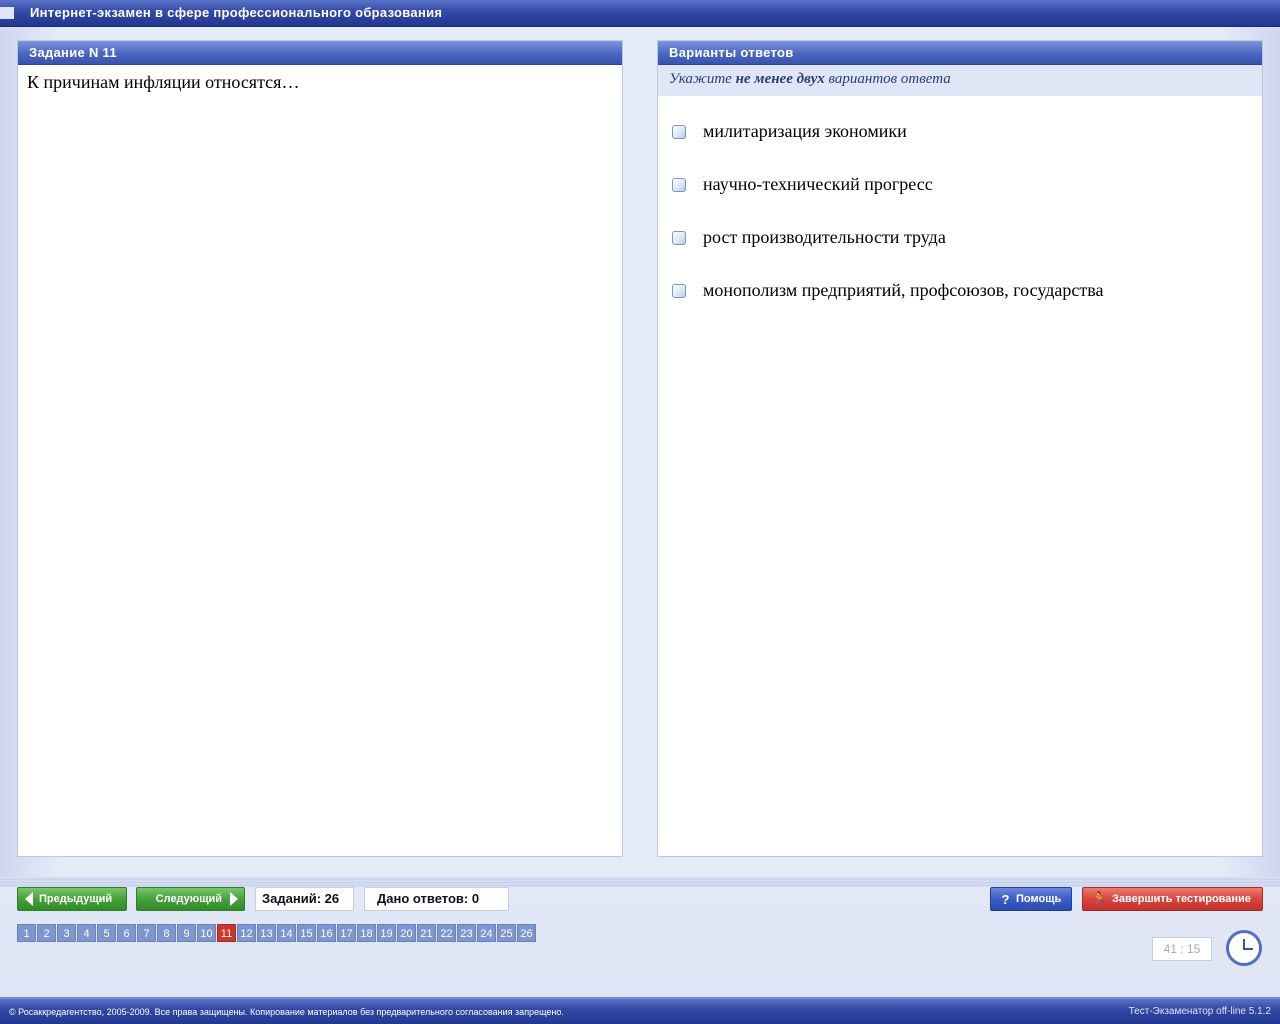 The image size is (1280, 1024). What do you see at coordinates (1039, 899) in the screenshot?
I see `help-button-label: Помощь` at bounding box center [1039, 899].